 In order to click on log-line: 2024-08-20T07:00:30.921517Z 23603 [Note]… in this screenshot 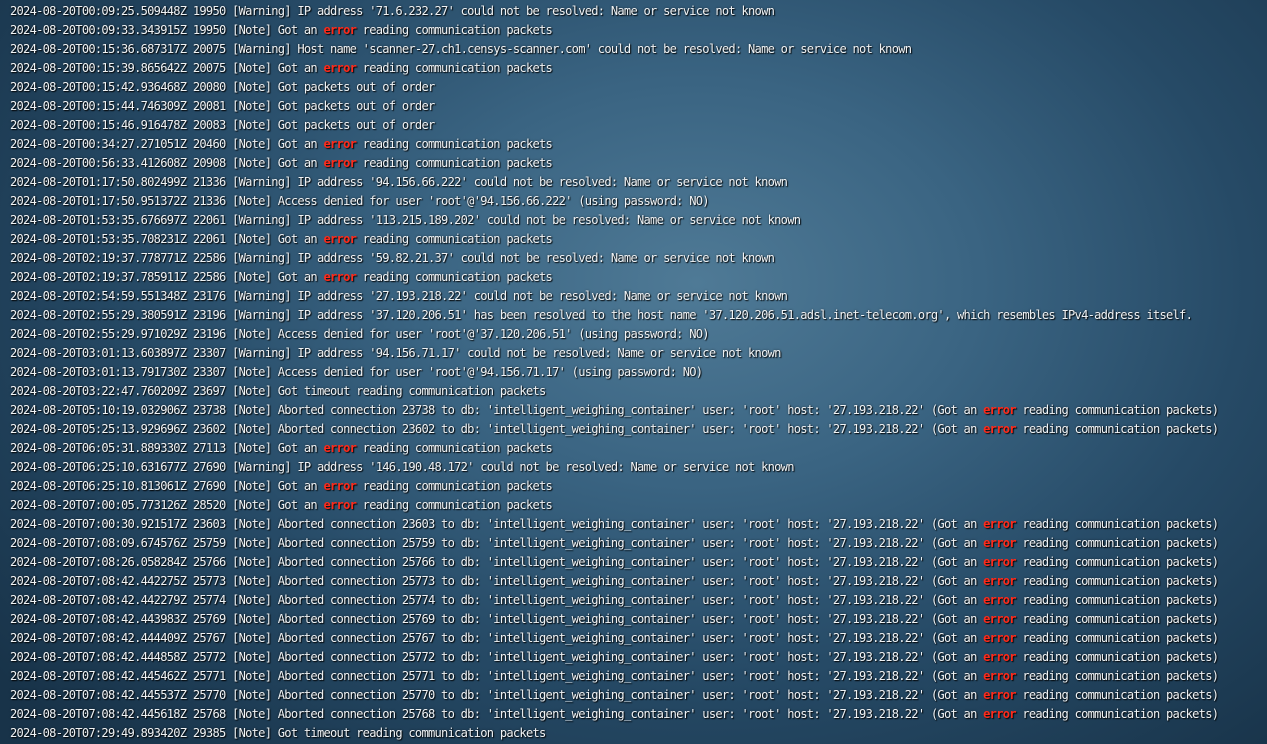, I will do `click(614, 524)`.